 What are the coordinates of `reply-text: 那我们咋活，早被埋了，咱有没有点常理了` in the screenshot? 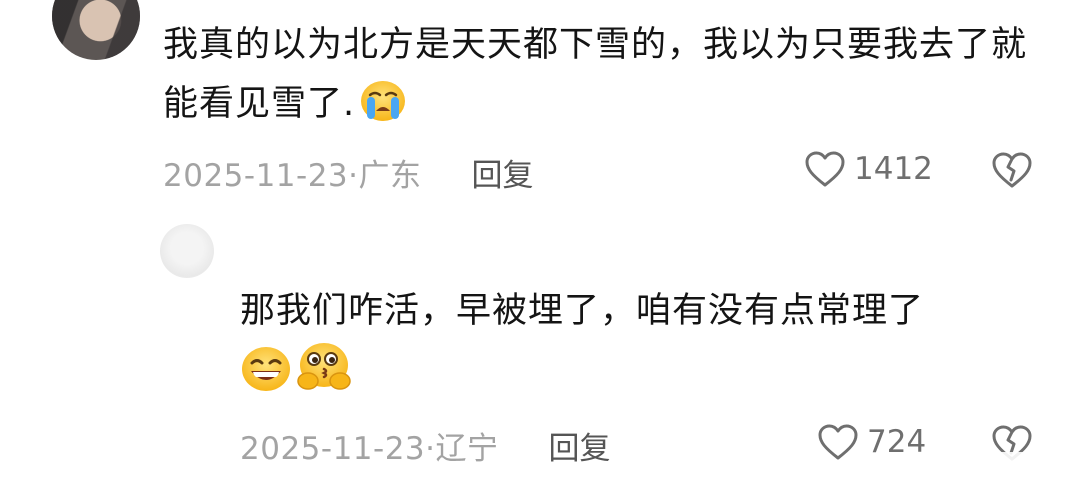 It's located at (582, 311).